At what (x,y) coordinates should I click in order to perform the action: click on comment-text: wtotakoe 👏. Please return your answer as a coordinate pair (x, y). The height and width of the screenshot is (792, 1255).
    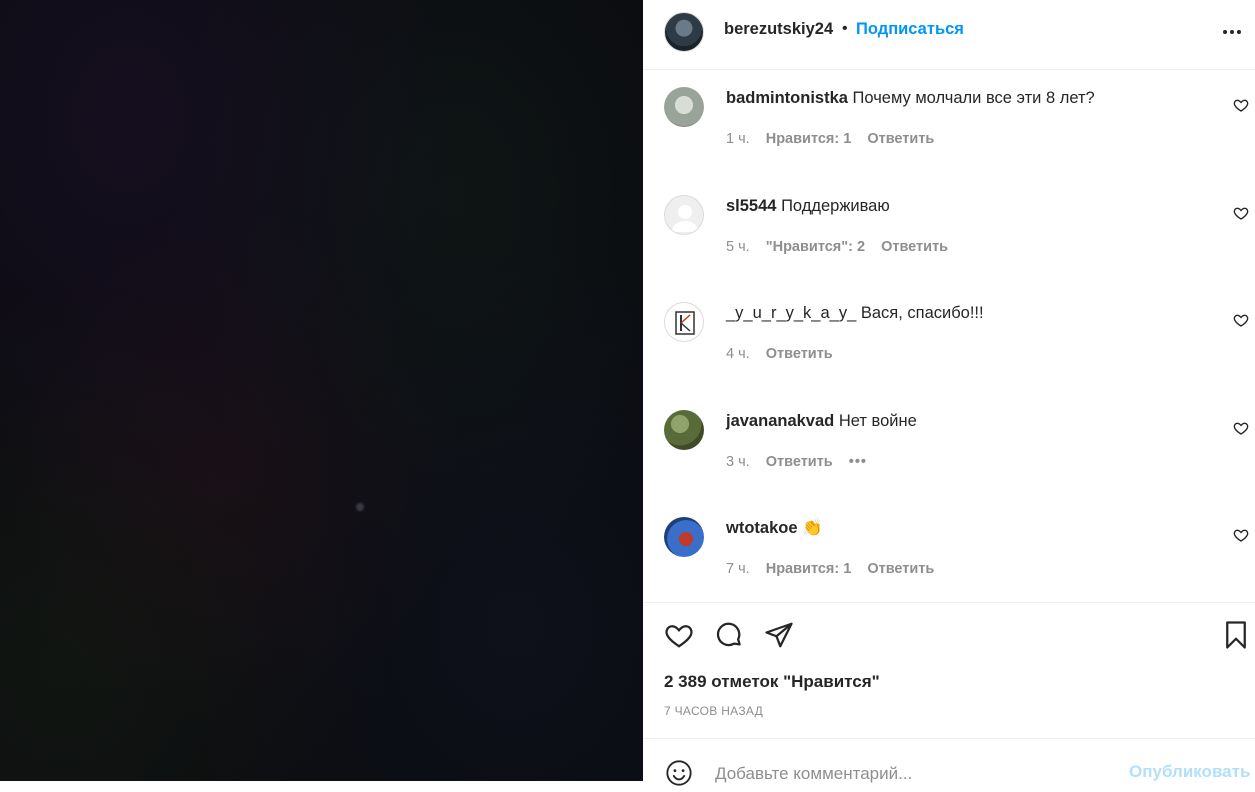
    Looking at the image, I should click on (774, 528).